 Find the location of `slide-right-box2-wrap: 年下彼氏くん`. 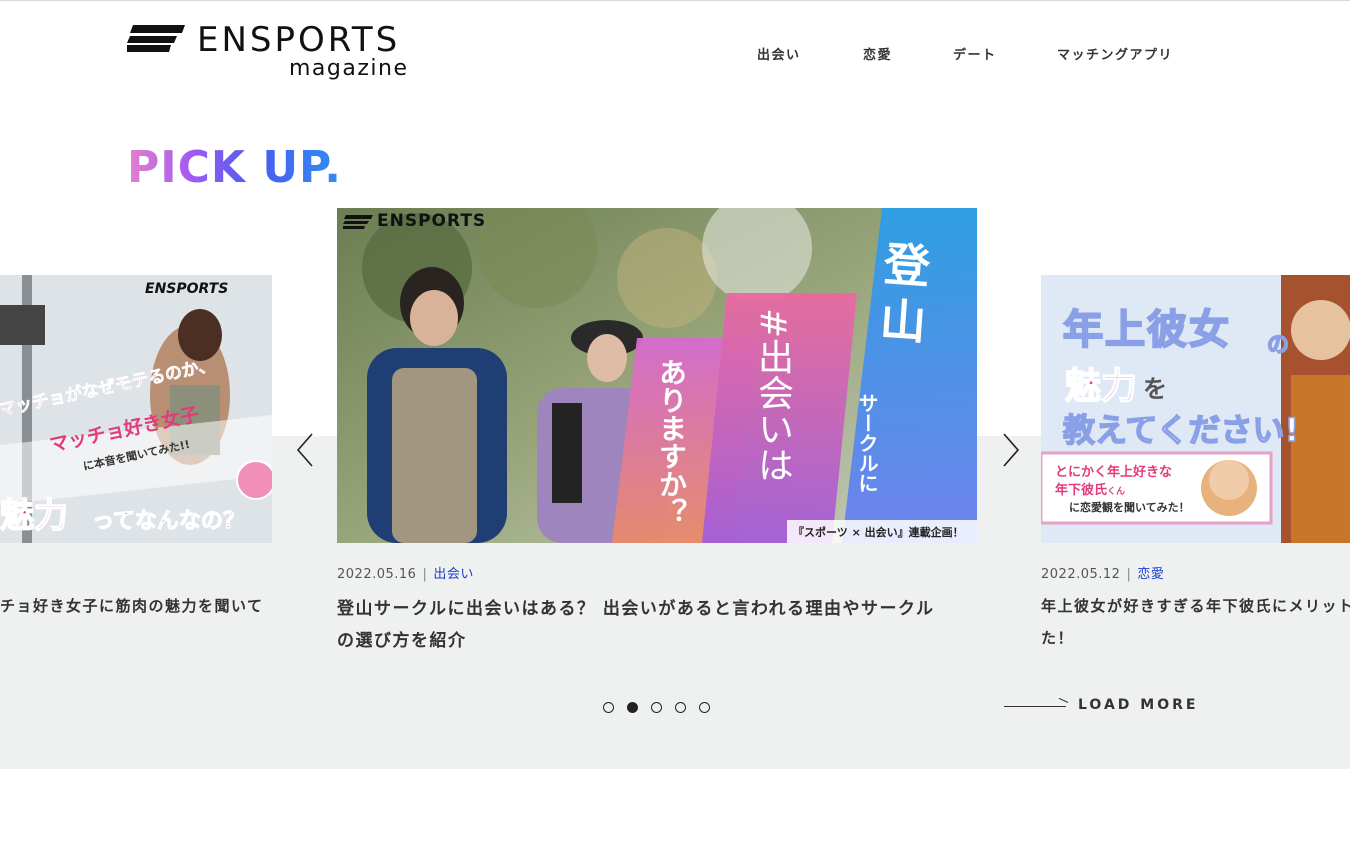

slide-right-box2-wrap: 年下彼氏くん is located at coordinates (1090, 488).